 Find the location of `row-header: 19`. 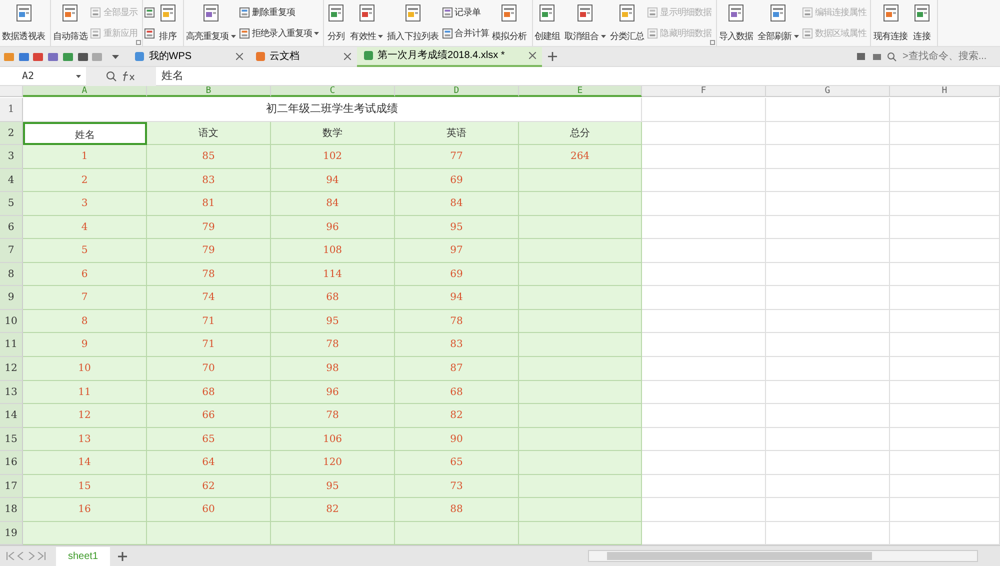

row-header: 19 is located at coordinates (11, 534).